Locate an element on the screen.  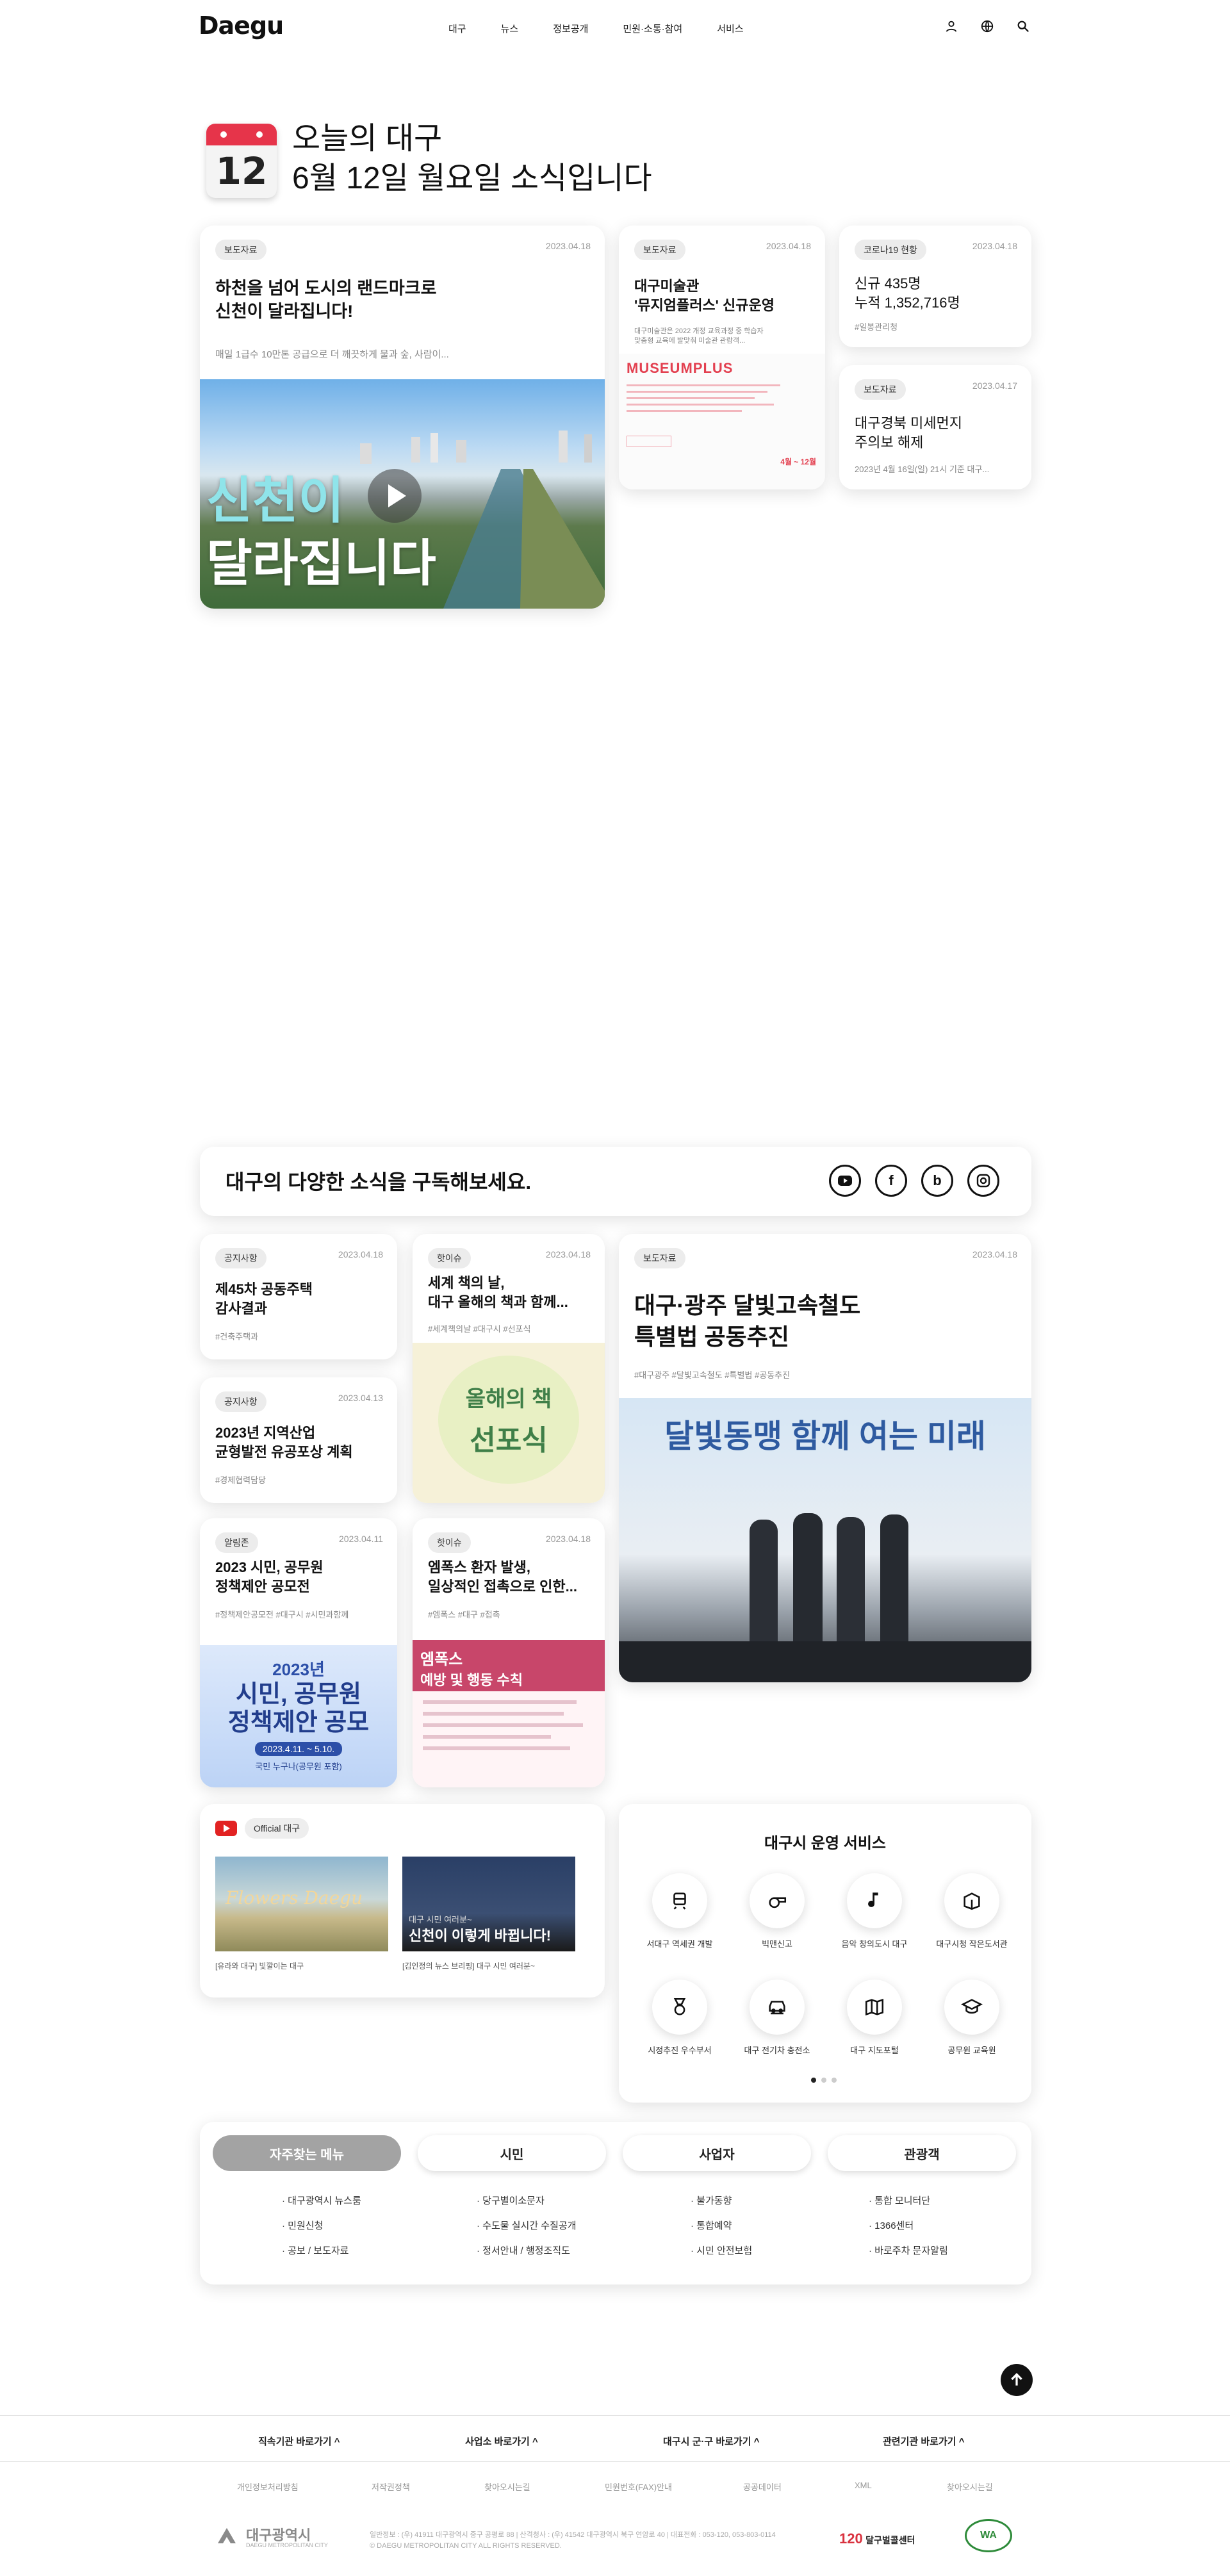
footer-menu-open-data: 공공데이터 is located at coordinates (762, 2487).